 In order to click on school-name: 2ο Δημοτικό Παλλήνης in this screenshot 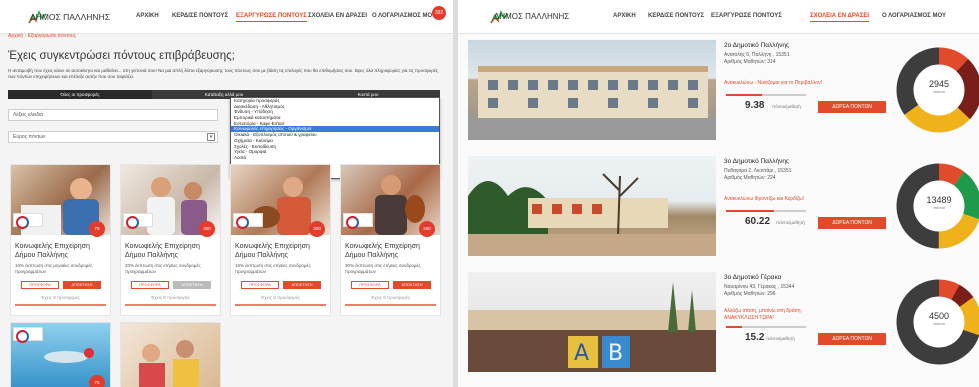, I will do `click(756, 45)`.